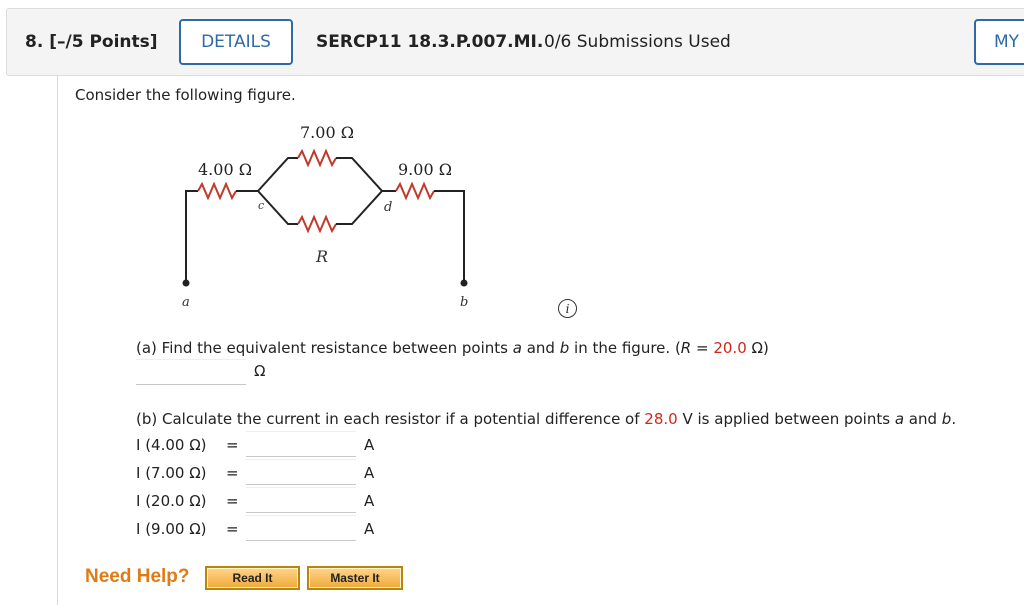 The image size is (1024, 605). I want to click on current-20ohm-input, so click(301, 500).